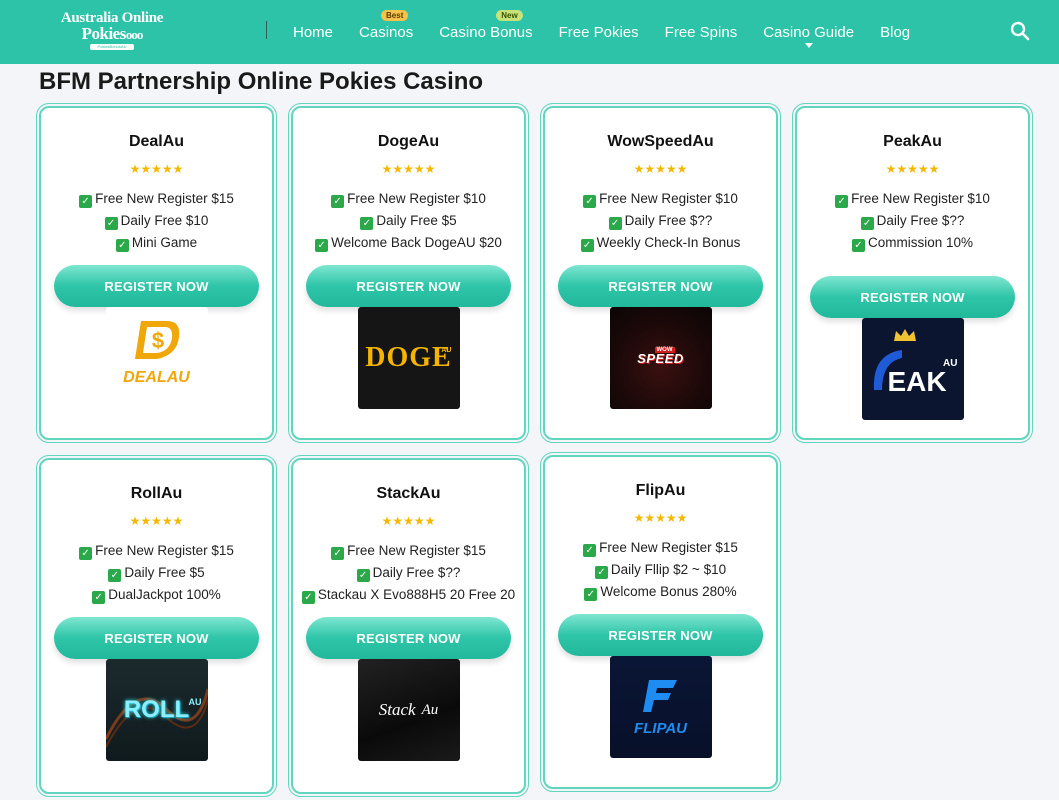  Describe the element at coordinates (659, 696) in the screenshot. I see `flip-f-emblem` at that location.